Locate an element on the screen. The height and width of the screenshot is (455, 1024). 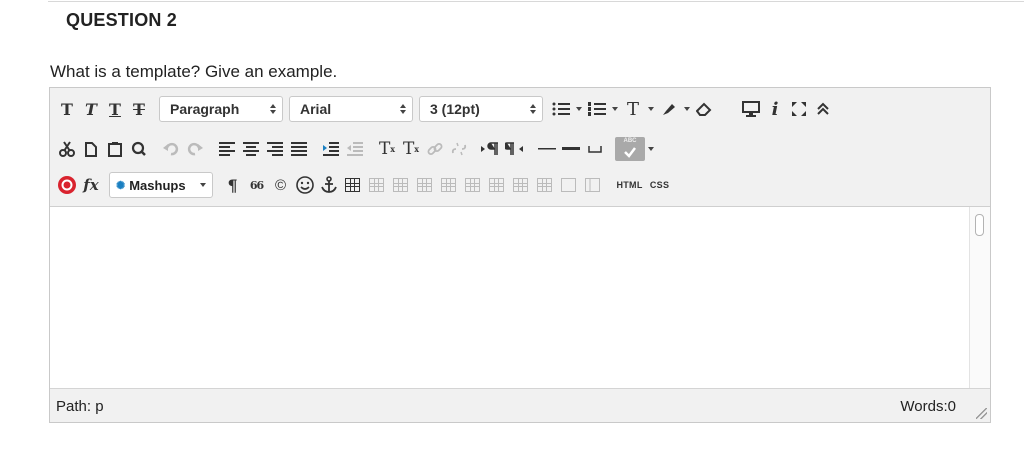
col-after-icon is located at coordinates (545, 185).